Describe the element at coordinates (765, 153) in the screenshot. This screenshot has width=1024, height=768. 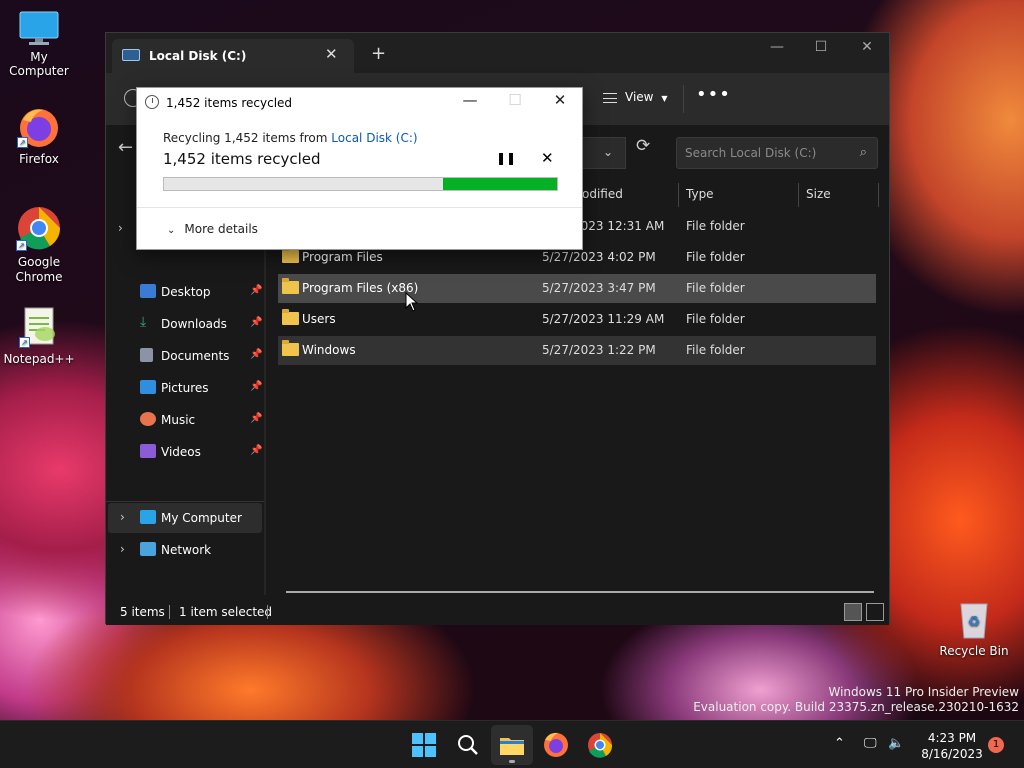
I see `search-input` at that location.